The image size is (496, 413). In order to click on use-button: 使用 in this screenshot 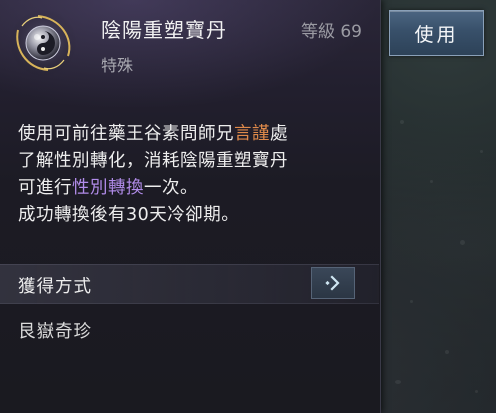, I will do `click(436, 33)`.